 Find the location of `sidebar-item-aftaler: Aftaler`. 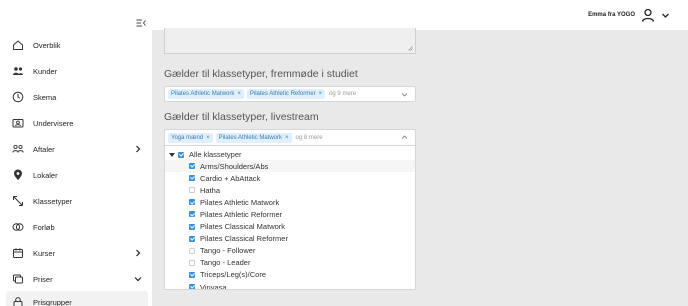

sidebar-item-aftaler: Aftaler is located at coordinates (77, 149).